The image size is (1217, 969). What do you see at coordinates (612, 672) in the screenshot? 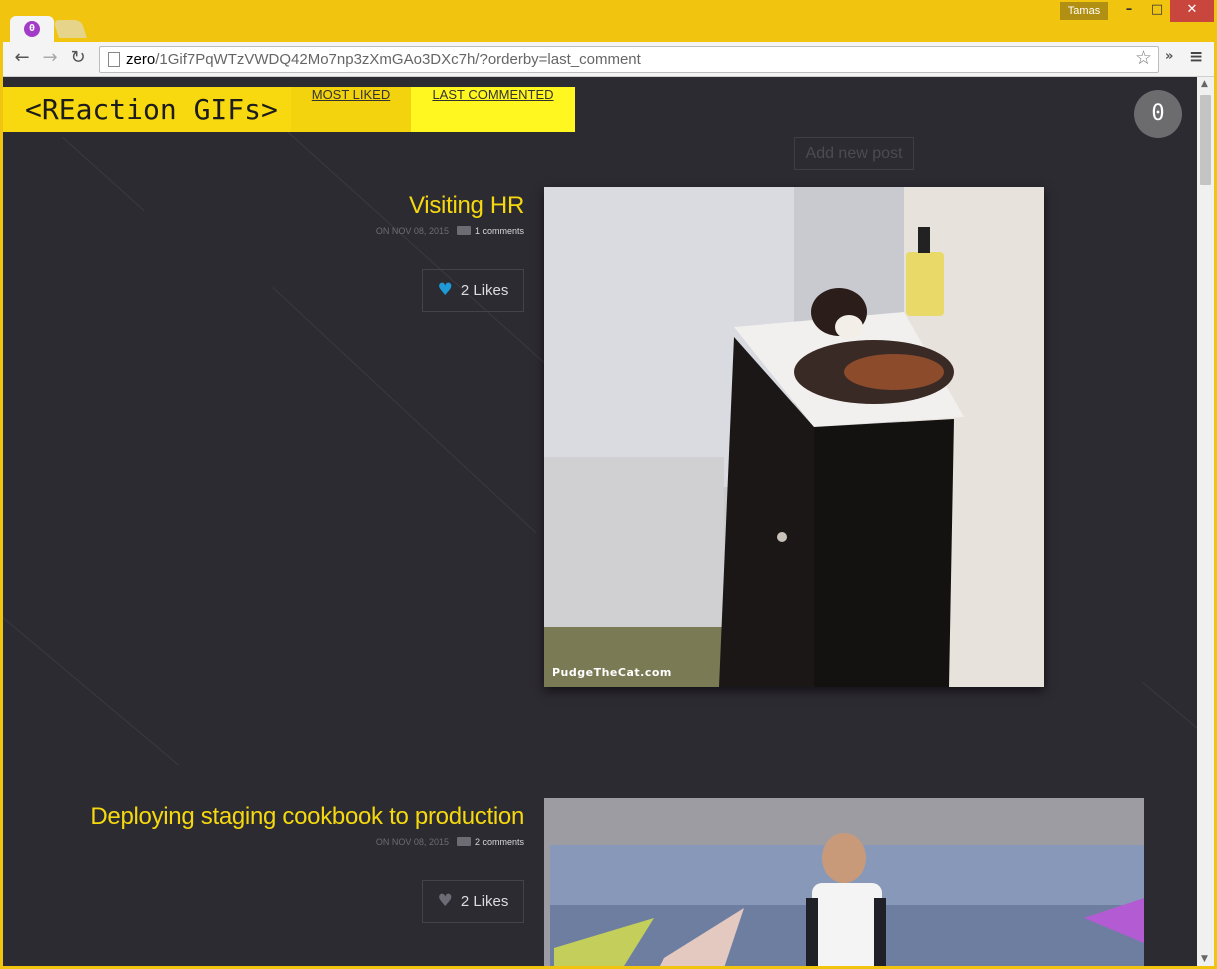
I see `image-watermark: PudgeTheCat.com` at bounding box center [612, 672].